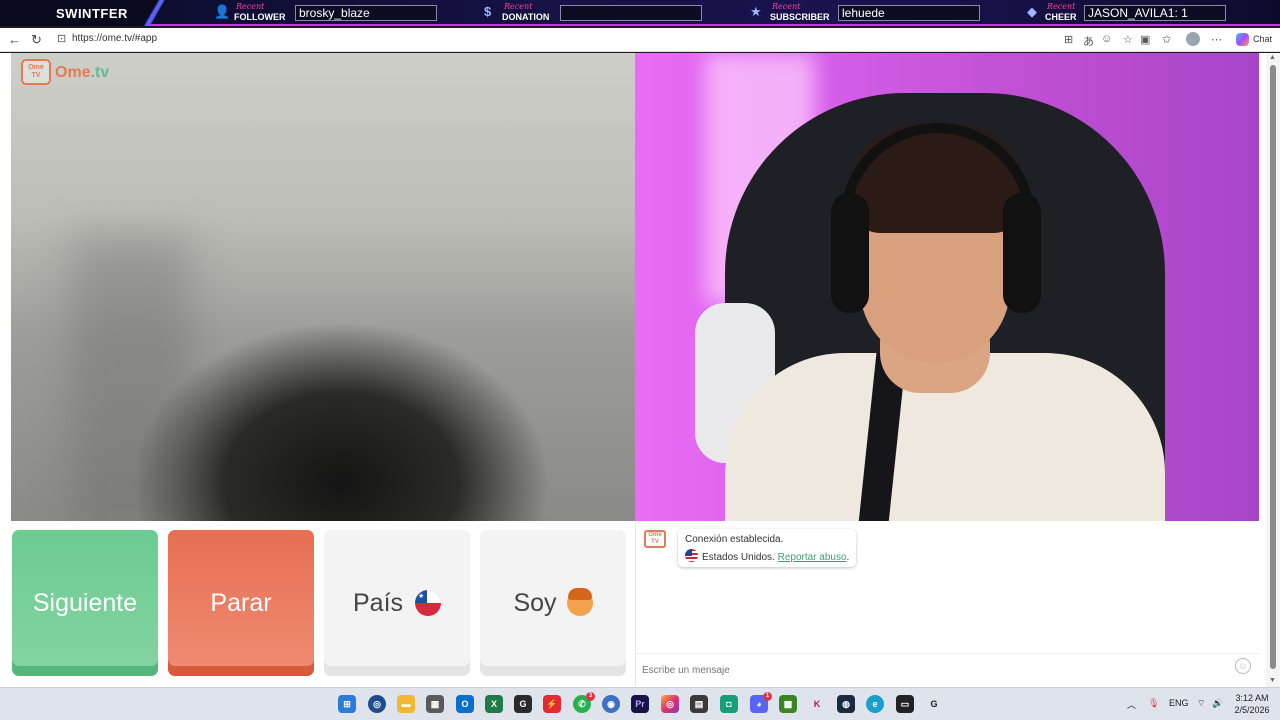 The image size is (1280, 720). I want to click on red-app-icon: ⚡, so click(552, 704).